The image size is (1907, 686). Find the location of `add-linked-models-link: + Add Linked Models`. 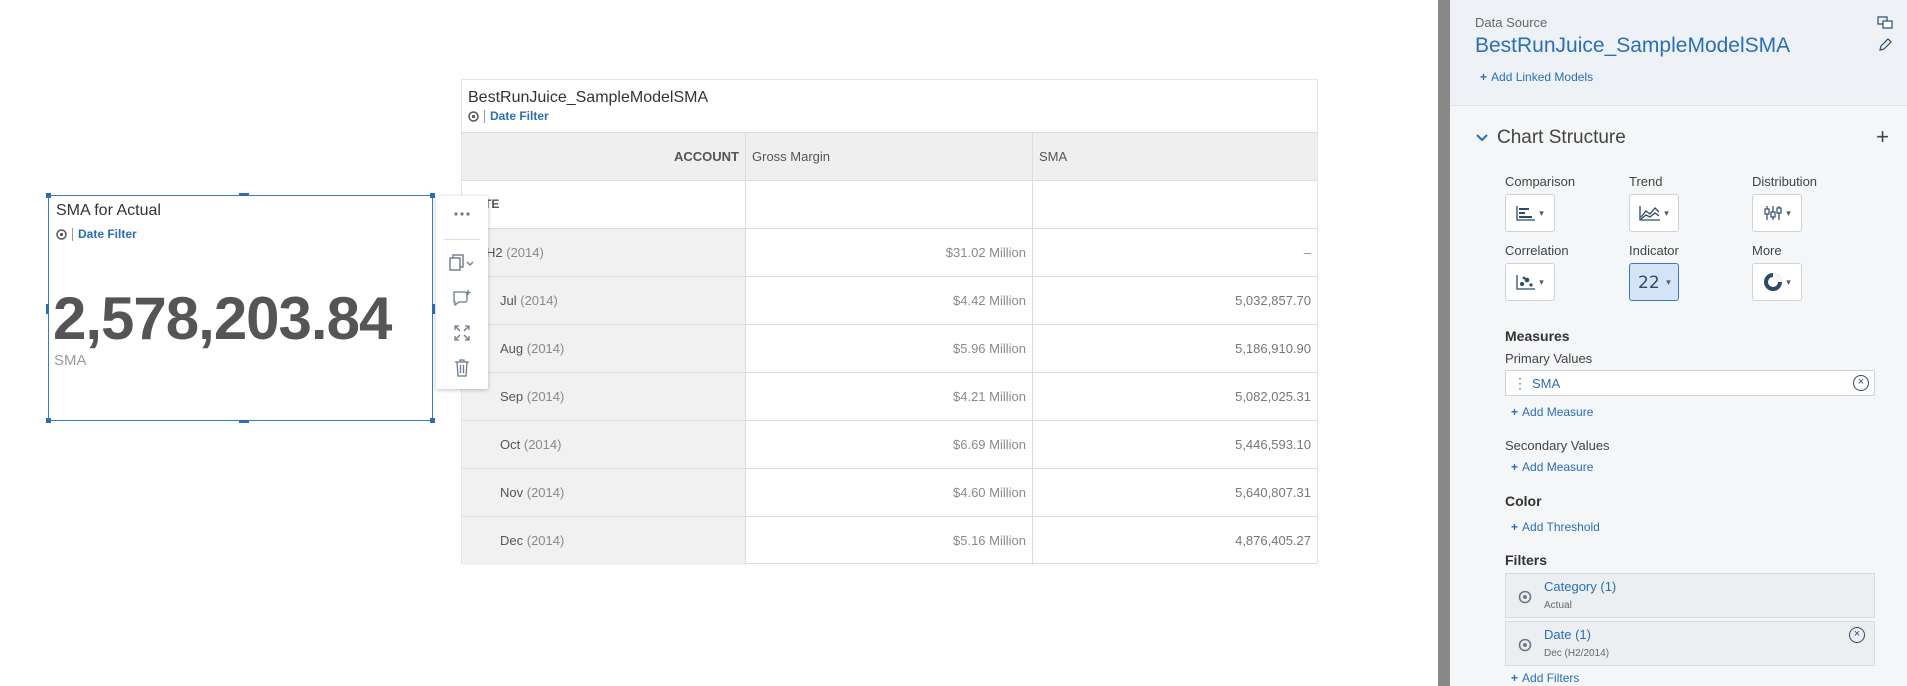

add-linked-models-link: + Add Linked Models is located at coordinates (1536, 77).